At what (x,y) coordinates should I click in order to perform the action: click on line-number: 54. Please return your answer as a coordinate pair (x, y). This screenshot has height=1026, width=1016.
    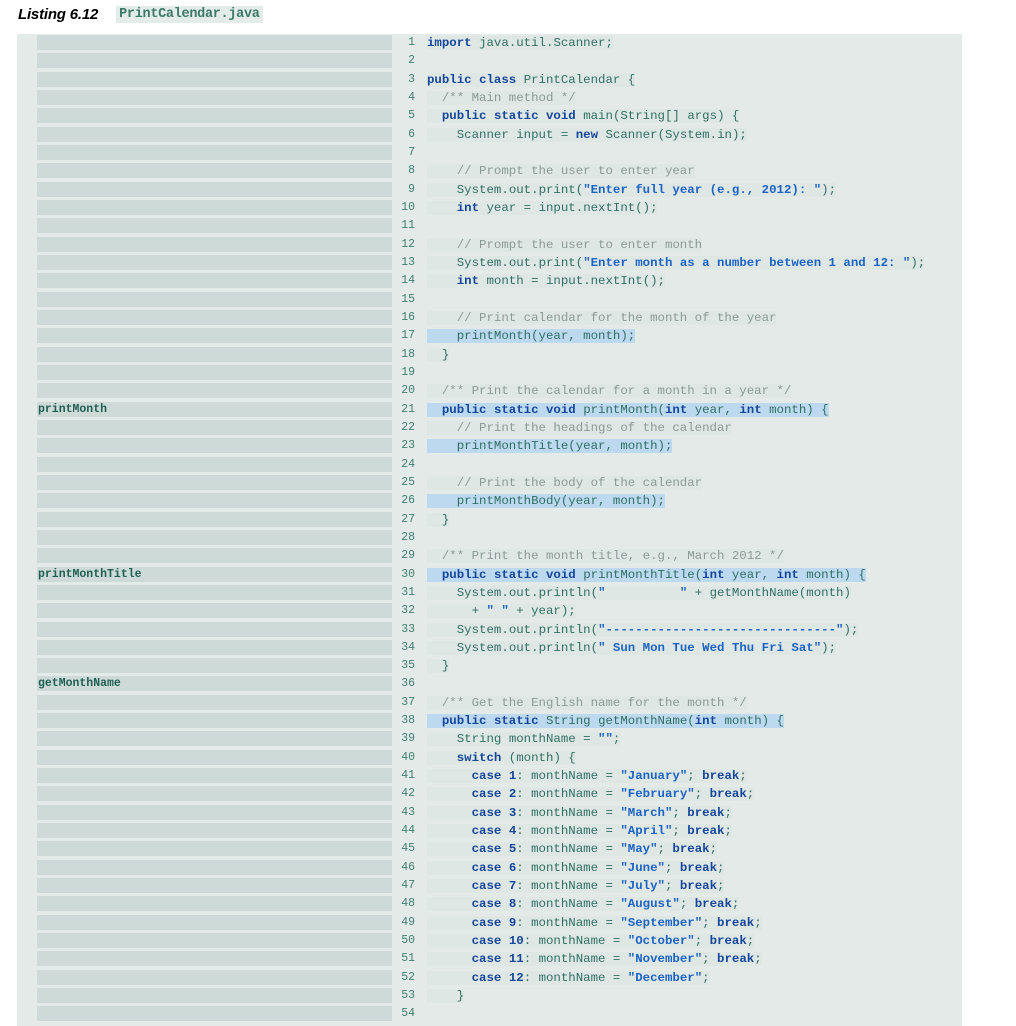
    Looking at the image, I should click on (408, 1014).